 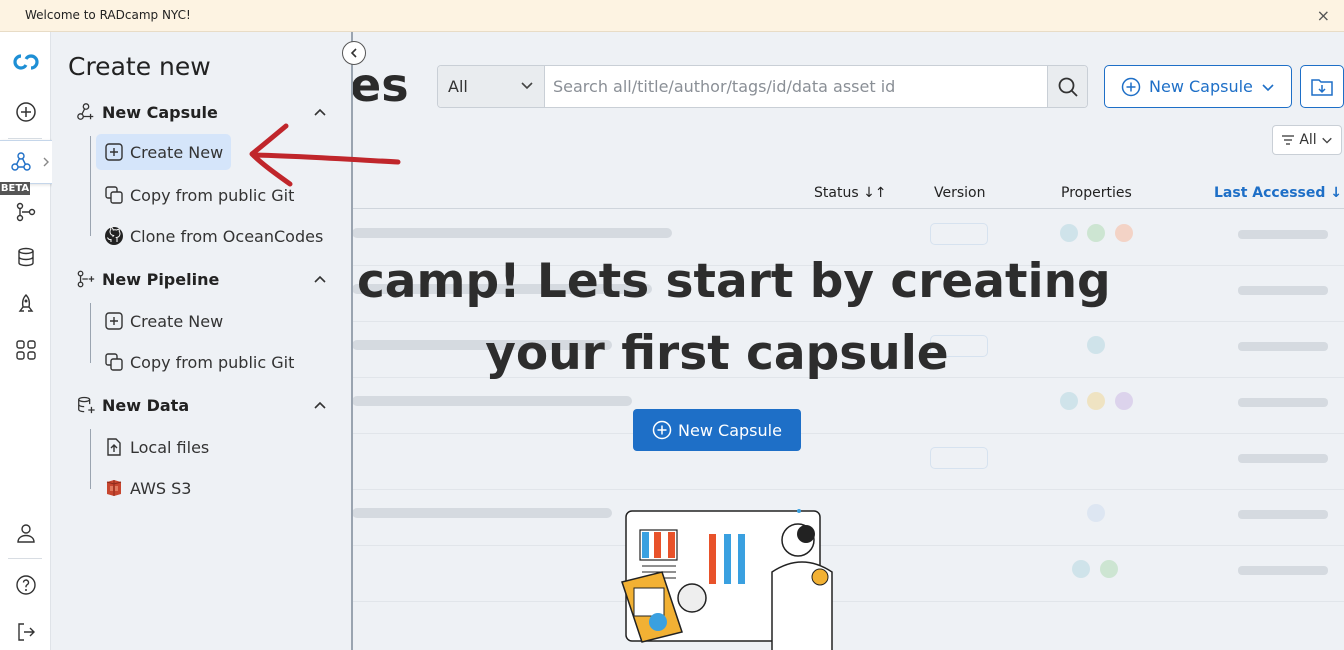 I want to click on annotation-arrow, so click(x=325, y=155).